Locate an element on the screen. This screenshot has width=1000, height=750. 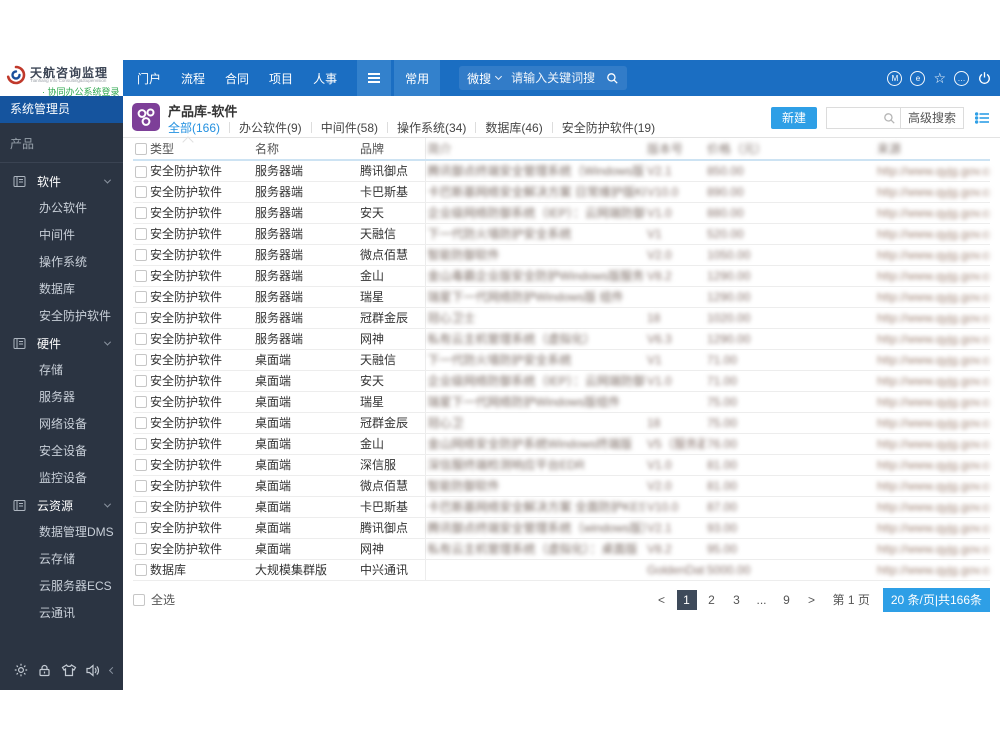
sidebar-item: 存储 is located at coordinates (61, 370).